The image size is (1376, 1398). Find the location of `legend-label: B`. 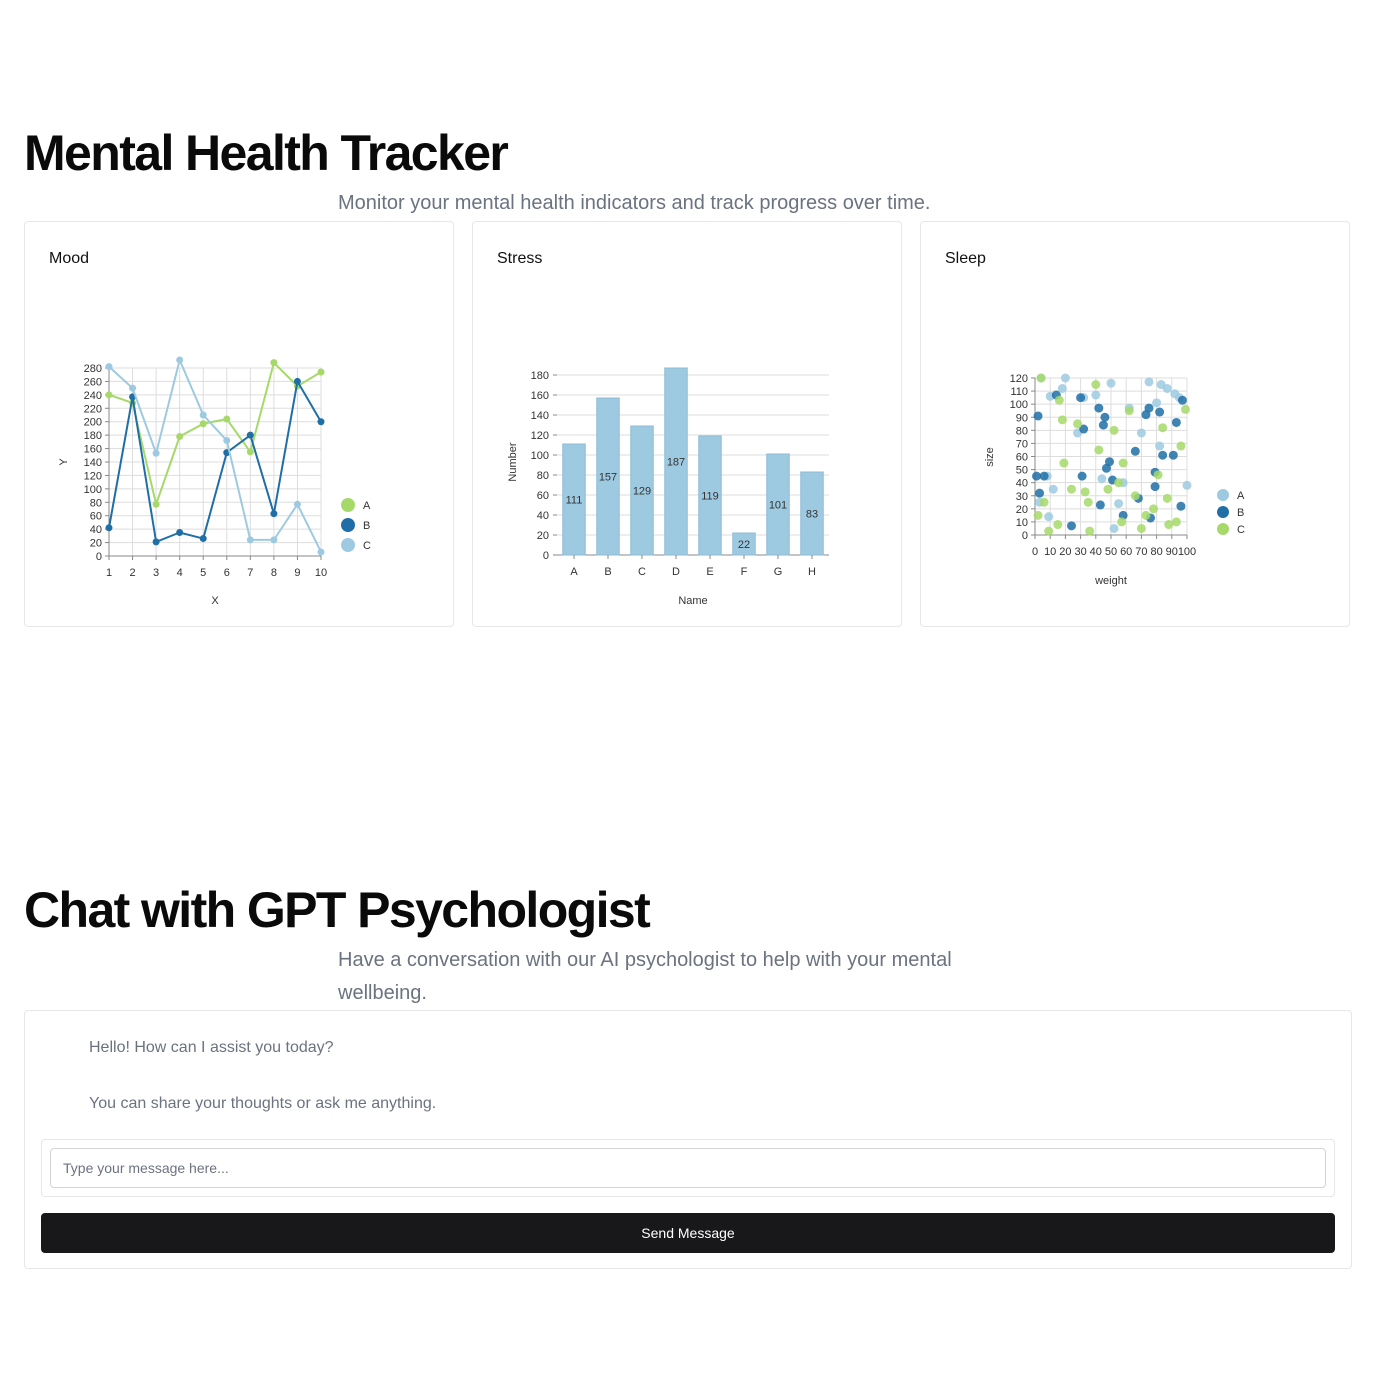

legend-label: B is located at coordinates (1240, 513).